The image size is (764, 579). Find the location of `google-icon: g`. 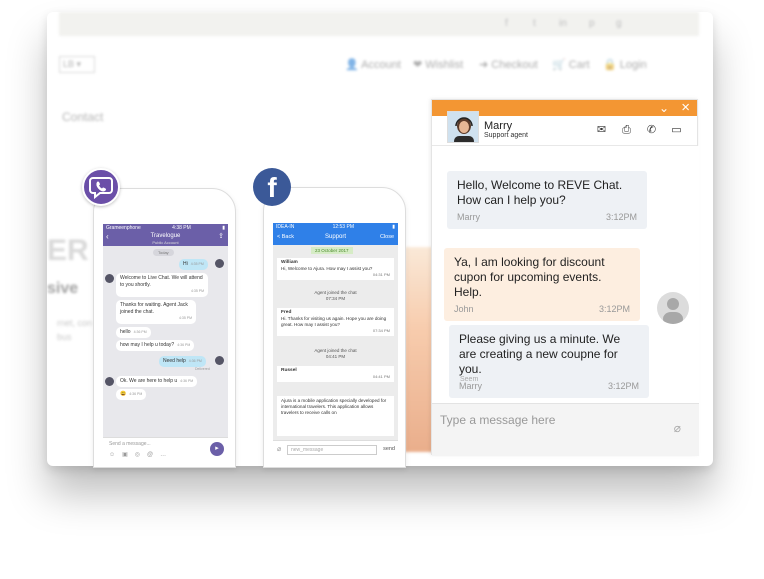

google-icon: g is located at coordinates (619, 23).